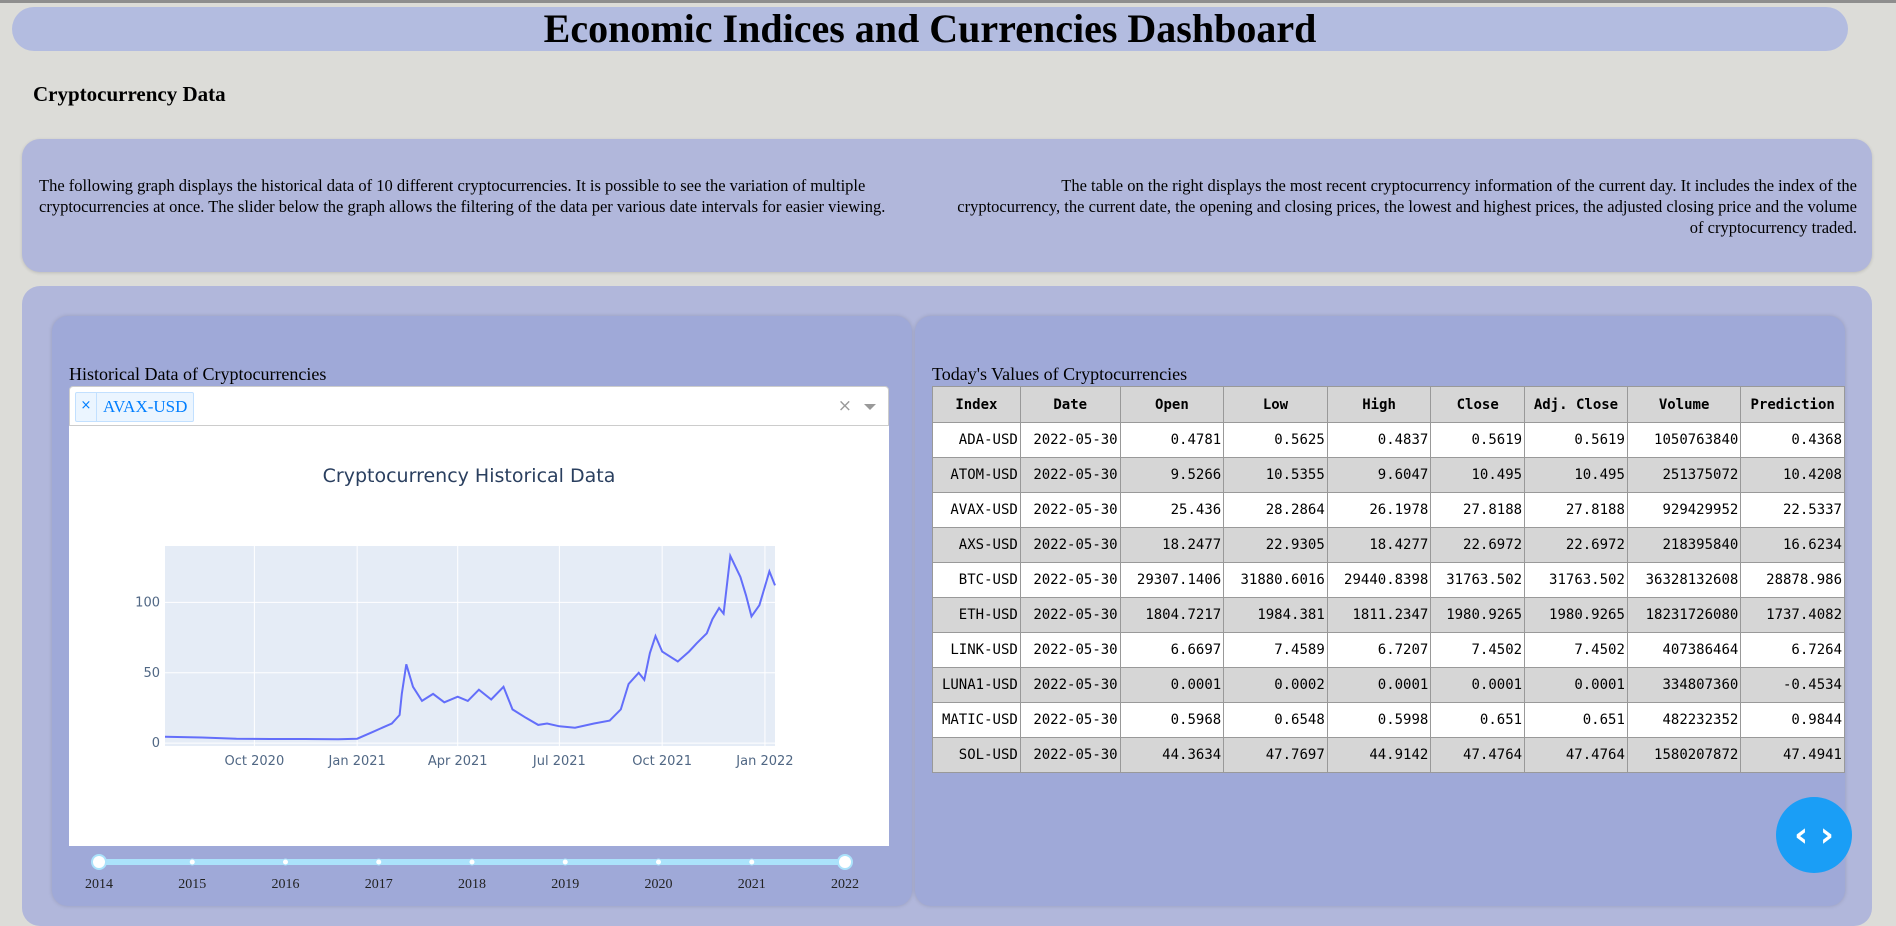 The image size is (1896, 926). What do you see at coordinates (156, 743) in the screenshot?
I see `y-tick-label: 0` at bounding box center [156, 743].